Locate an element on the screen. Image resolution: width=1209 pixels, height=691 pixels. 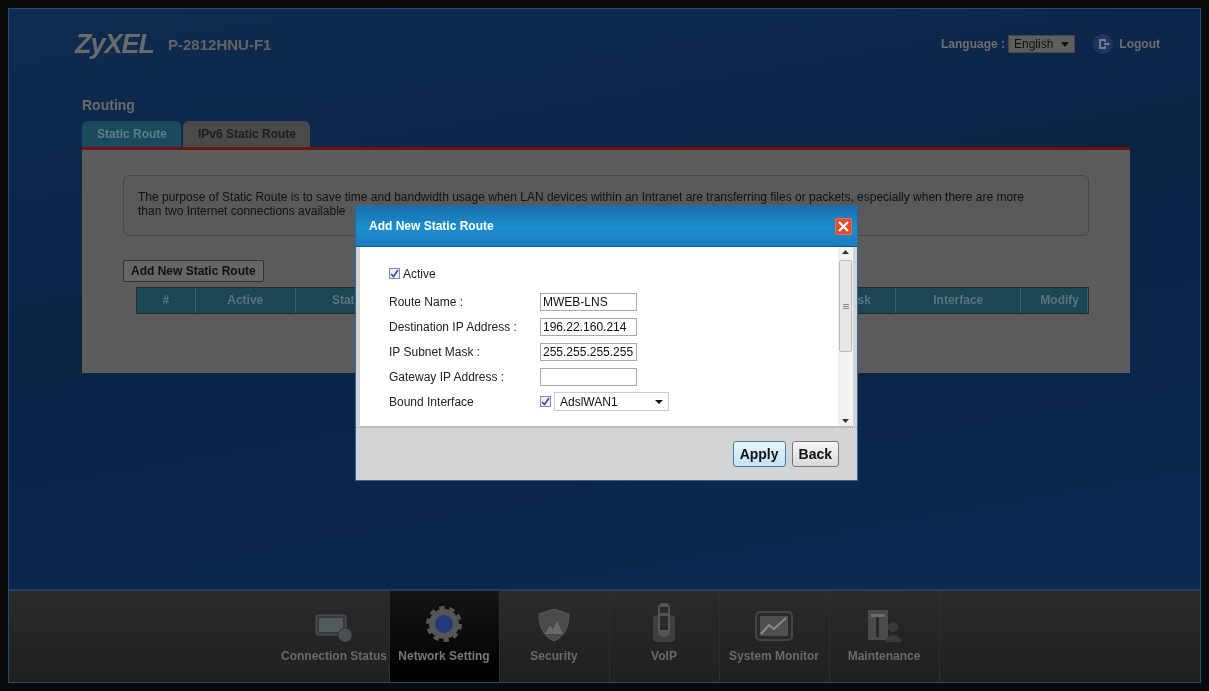
field-label: IP Subnet Mask : is located at coordinates (435, 351).